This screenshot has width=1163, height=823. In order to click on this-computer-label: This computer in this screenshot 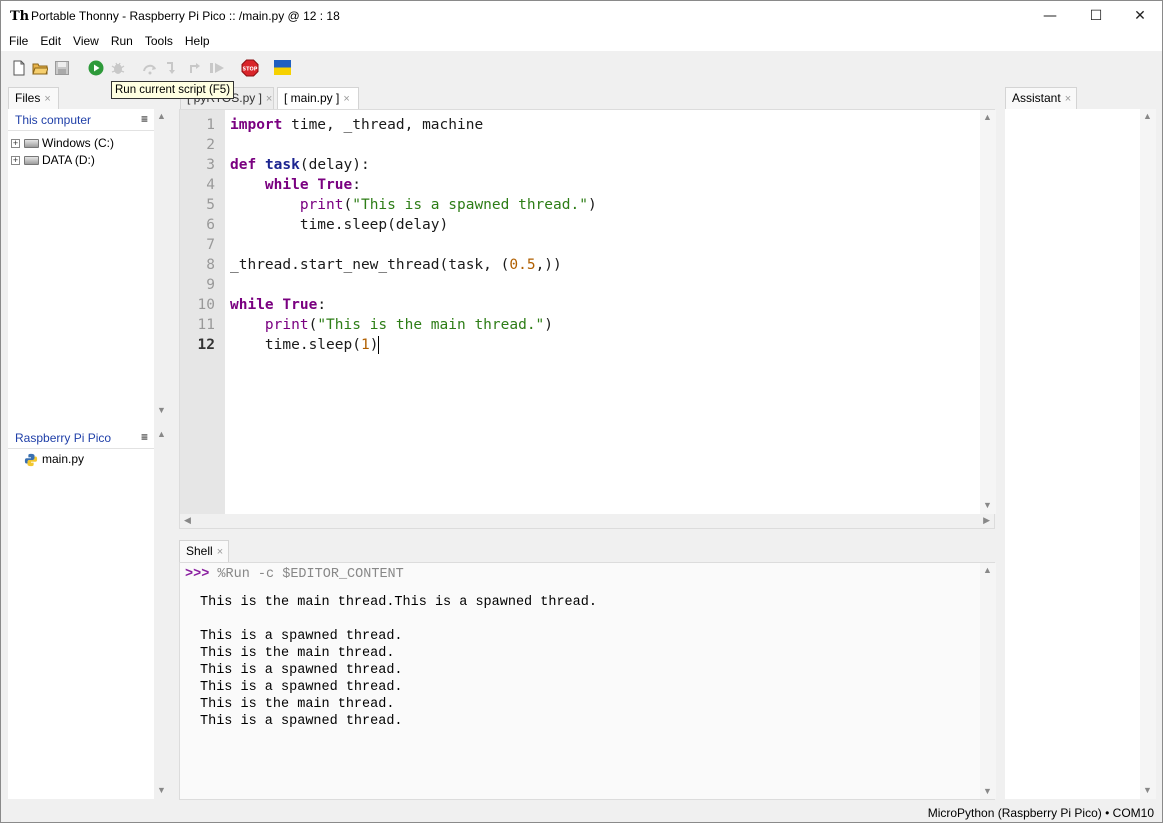, I will do `click(53, 120)`.